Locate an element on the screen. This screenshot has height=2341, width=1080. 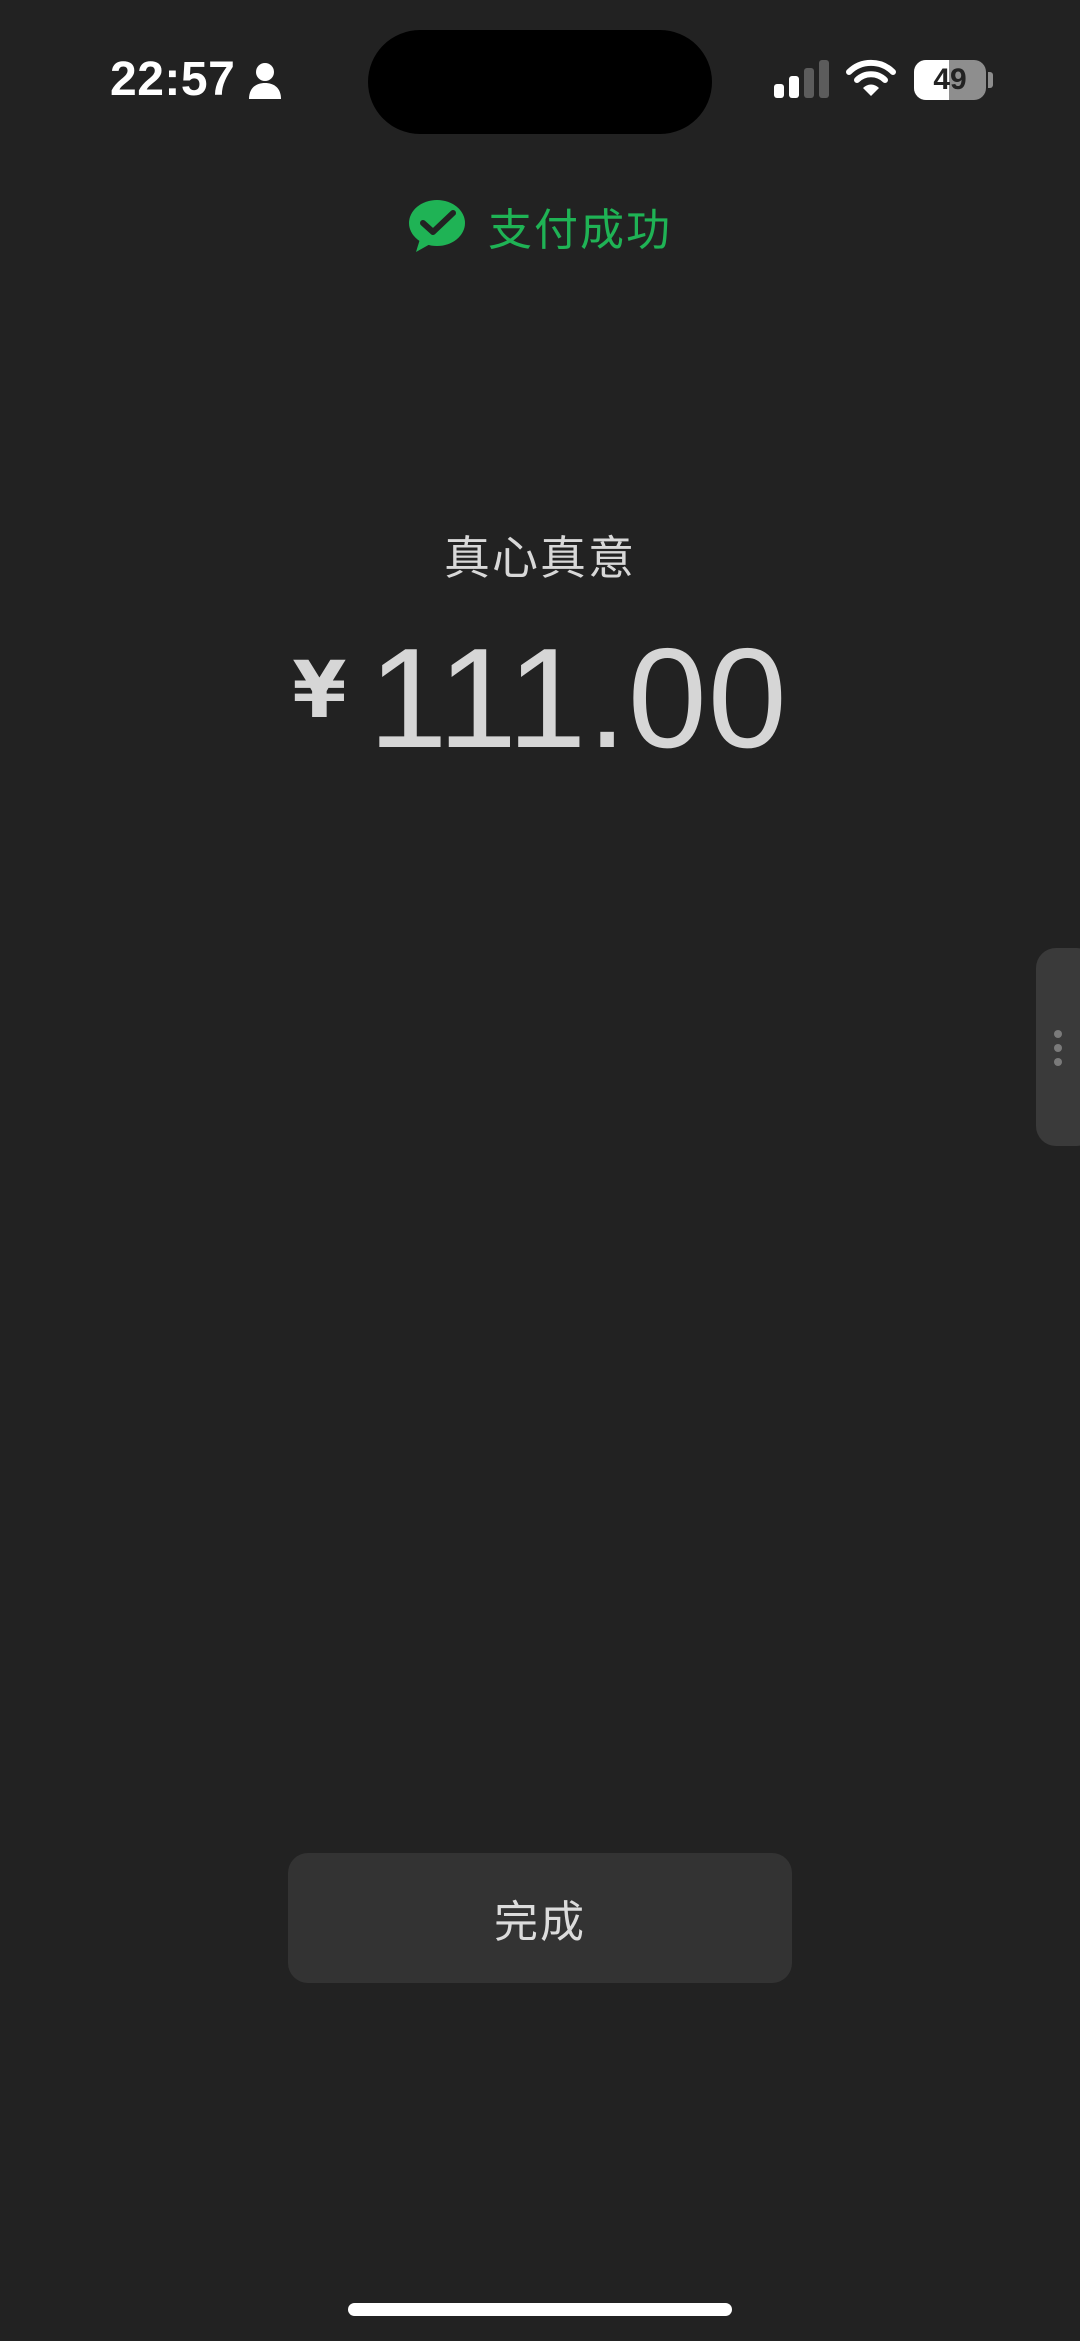
amount-row: ¥ 111.00 is located at coordinates (540, 699).